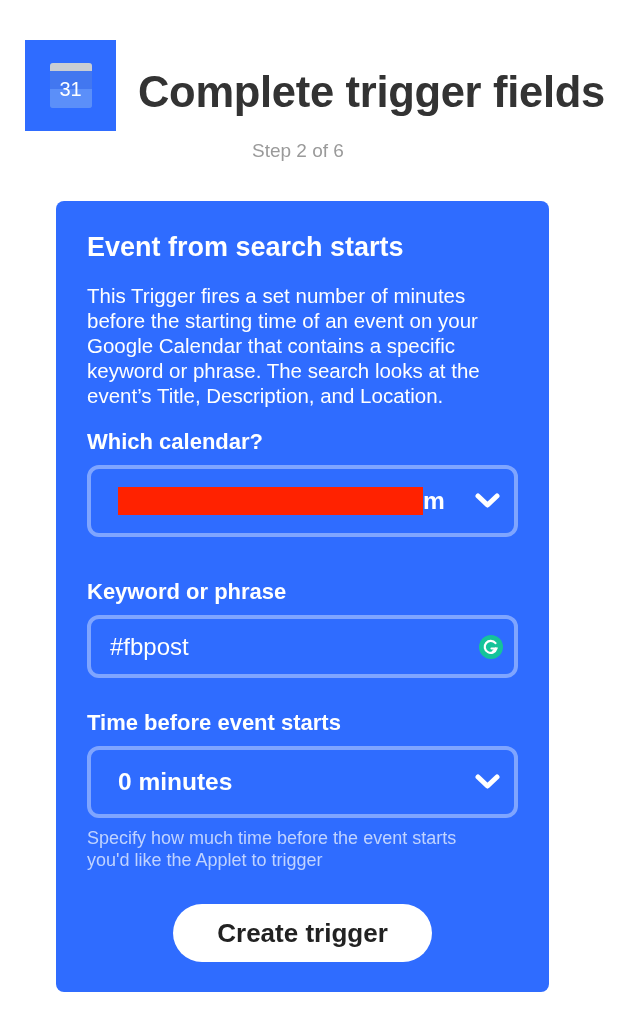 The image size is (627, 1024). What do you see at coordinates (272, 849) in the screenshot?
I see `help-text: Specify how much time before the event starts you'd like the Applet to trigger` at bounding box center [272, 849].